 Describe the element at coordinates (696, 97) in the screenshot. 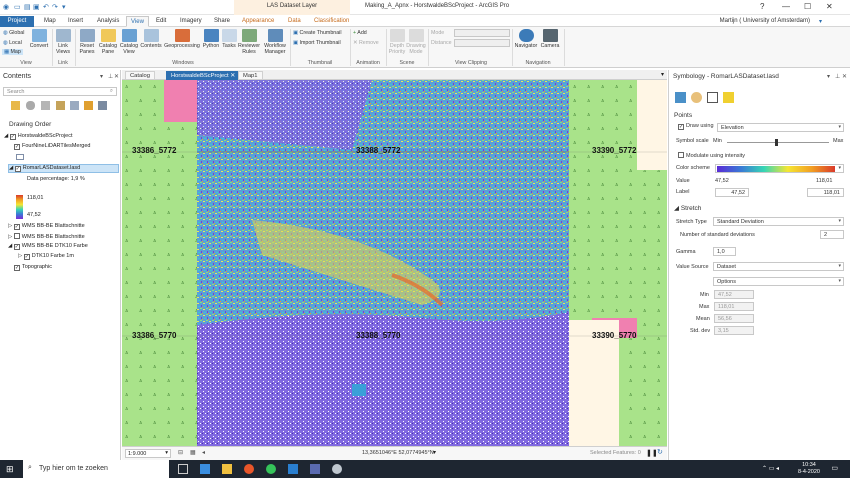

I see `lines-tab-icon` at that location.